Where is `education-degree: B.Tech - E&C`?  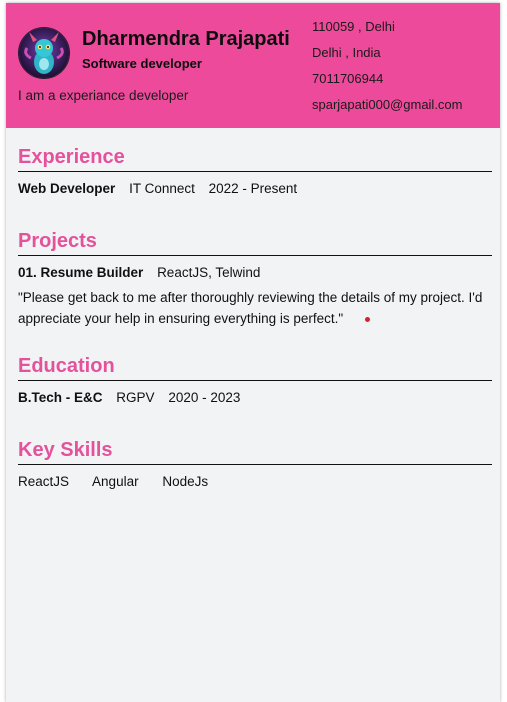 education-degree: B.Tech - E&C is located at coordinates (60, 397).